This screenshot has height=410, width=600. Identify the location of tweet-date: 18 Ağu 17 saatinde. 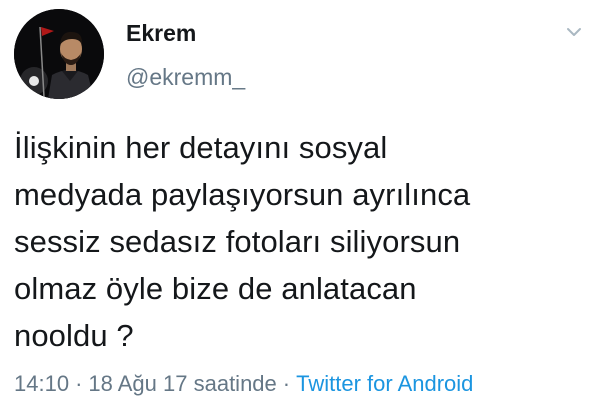
(182, 383).